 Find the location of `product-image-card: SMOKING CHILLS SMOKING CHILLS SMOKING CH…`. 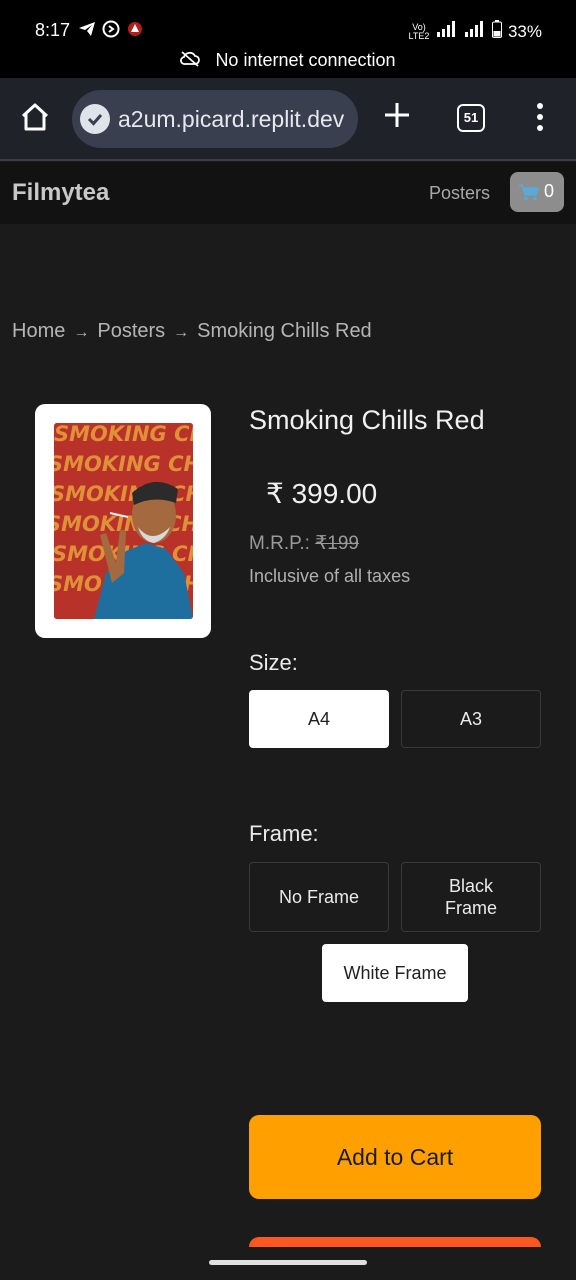

product-image-card: SMOKING CHILLS SMOKING CHILLS SMOKING CH… is located at coordinates (123, 521).